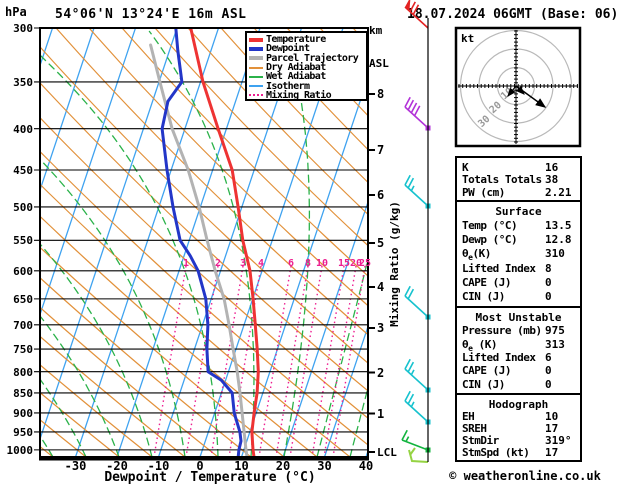 The image size is (629, 486). What do you see at coordinates (394, 264) in the screenshot?
I see `mixing-ratio-axis-label: Mixing Ratio (g/kg)` at bounding box center [394, 264].